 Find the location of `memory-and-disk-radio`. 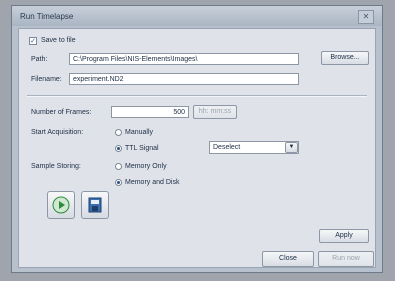

memory-and-disk-radio is located at coordinates (118, 182).